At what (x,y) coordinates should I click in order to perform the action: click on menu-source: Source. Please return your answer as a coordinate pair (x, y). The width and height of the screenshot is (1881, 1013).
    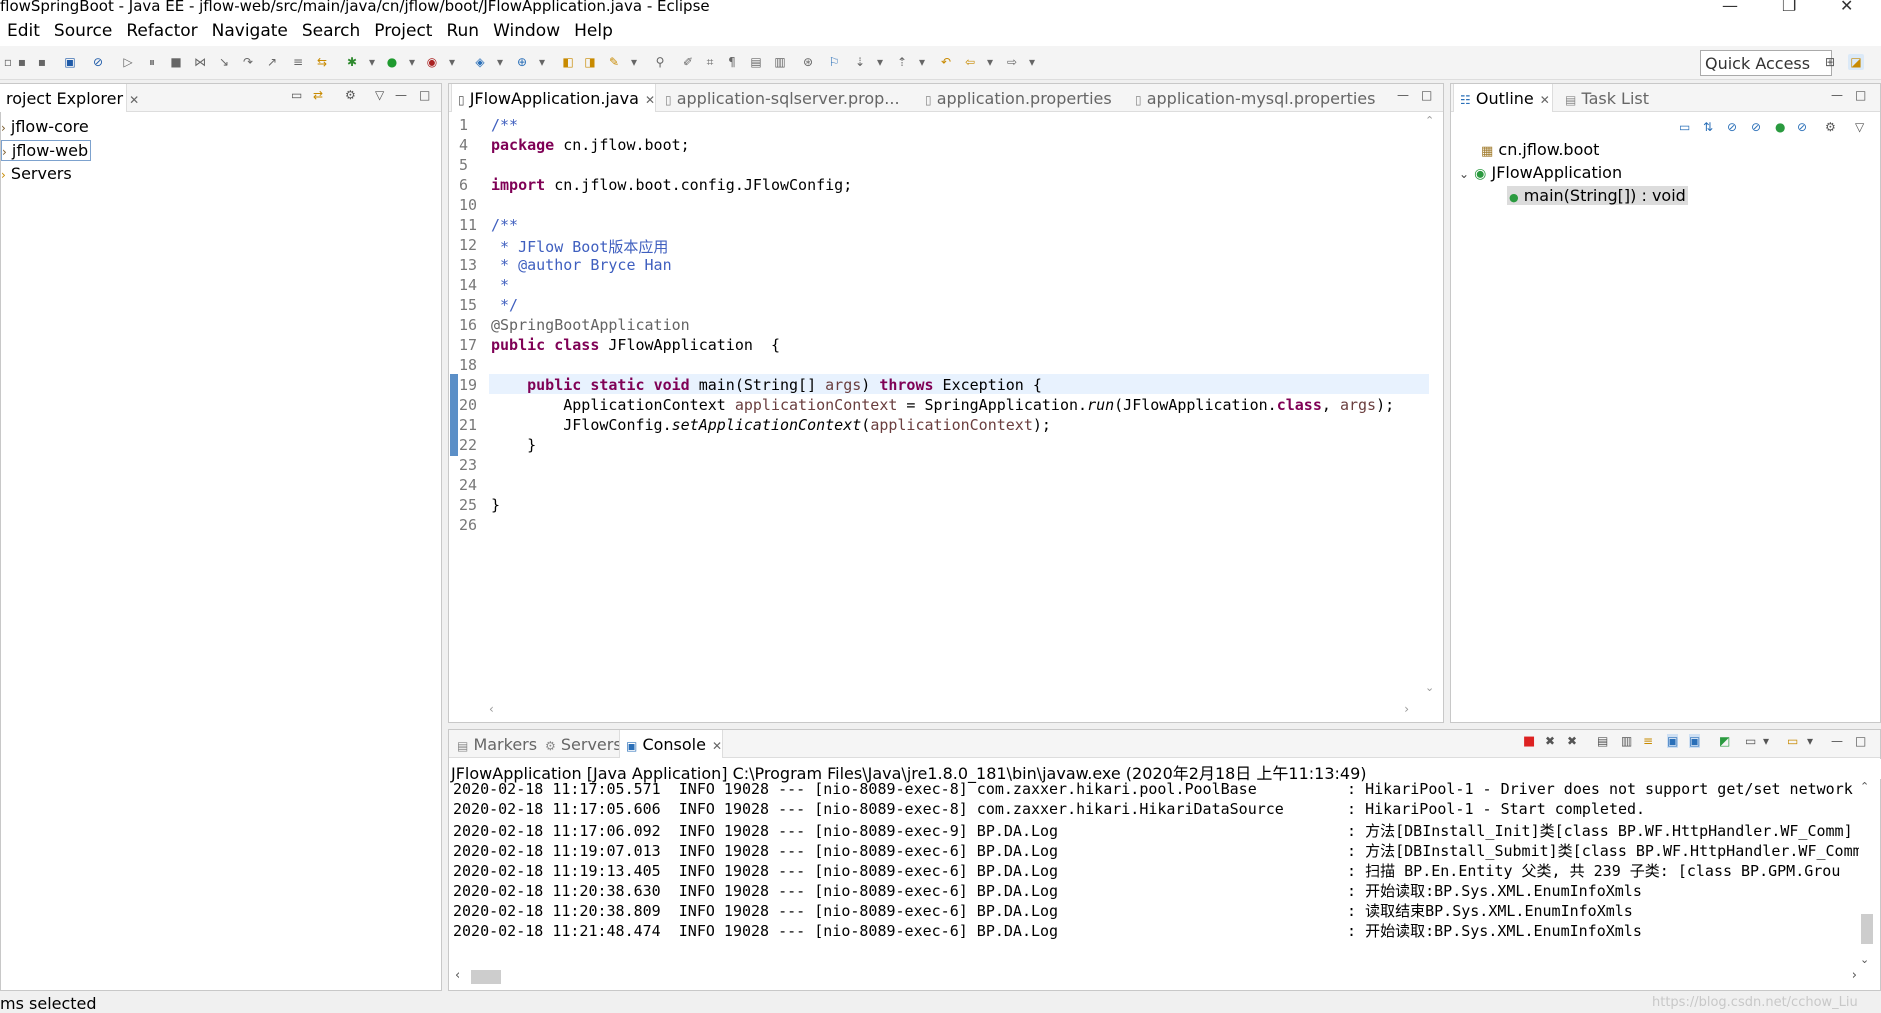
    Looking at the image, I should click on (83, 29).